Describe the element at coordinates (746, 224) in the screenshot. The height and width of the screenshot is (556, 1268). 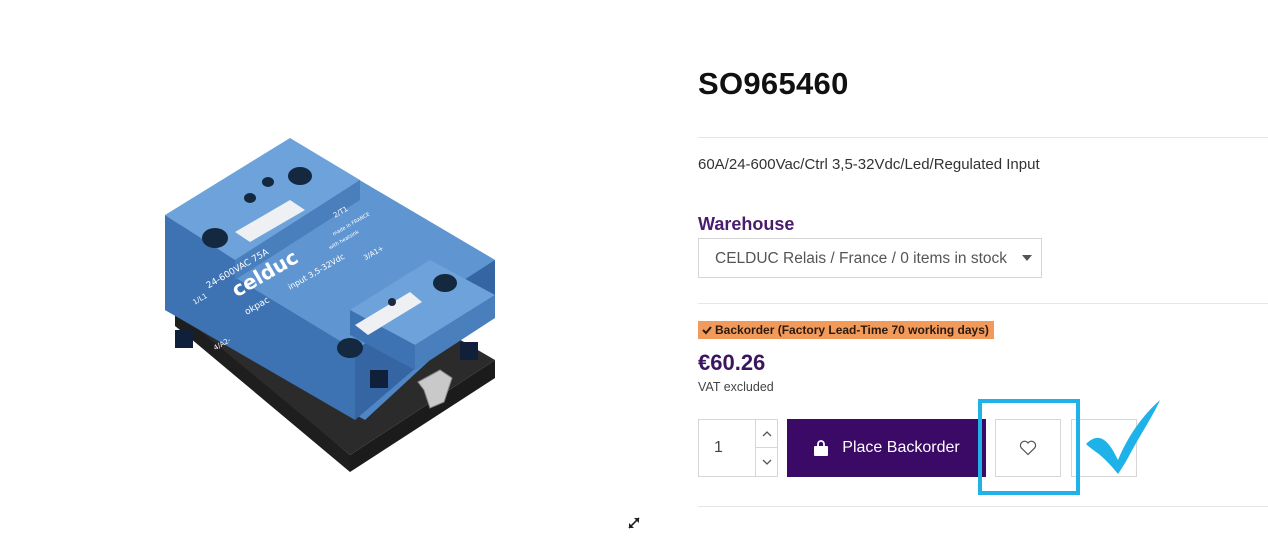
I see `warehouse-label: Warehouse` at that location.